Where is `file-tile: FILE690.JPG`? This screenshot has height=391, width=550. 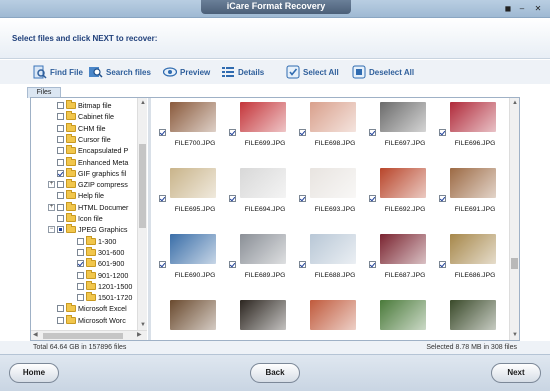 file-tile: FILE690.JPG is located at coordinates (194, 265).